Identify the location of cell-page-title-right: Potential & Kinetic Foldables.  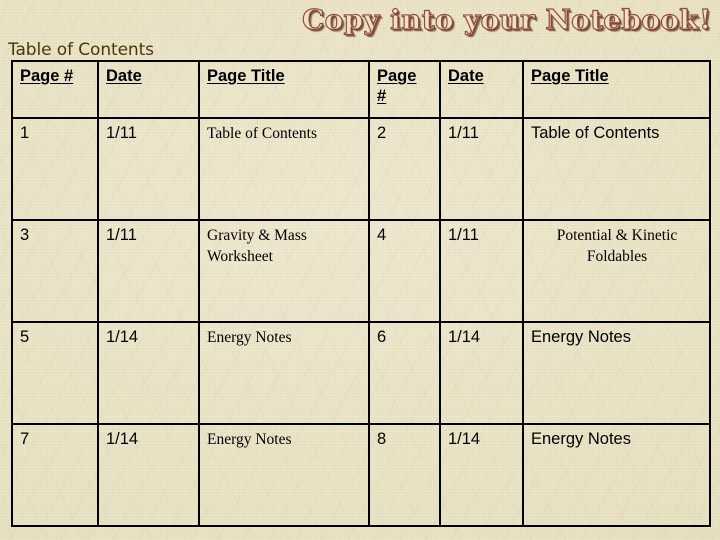
(616, 271).